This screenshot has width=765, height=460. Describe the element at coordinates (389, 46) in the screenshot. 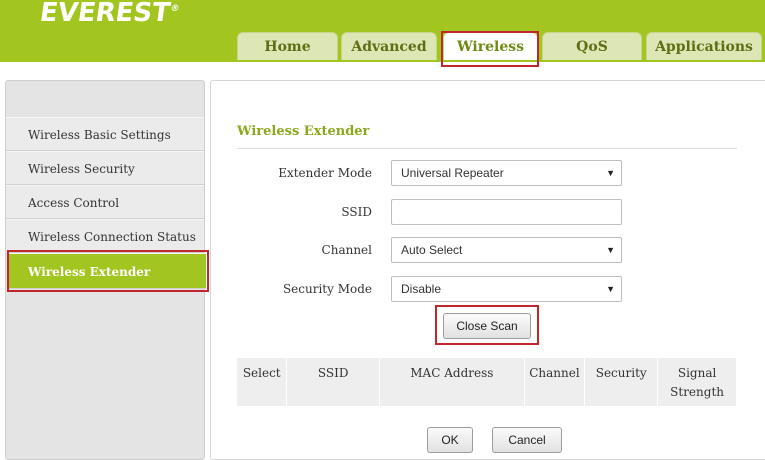

I see `tab-advanced: Advanced` at that location.